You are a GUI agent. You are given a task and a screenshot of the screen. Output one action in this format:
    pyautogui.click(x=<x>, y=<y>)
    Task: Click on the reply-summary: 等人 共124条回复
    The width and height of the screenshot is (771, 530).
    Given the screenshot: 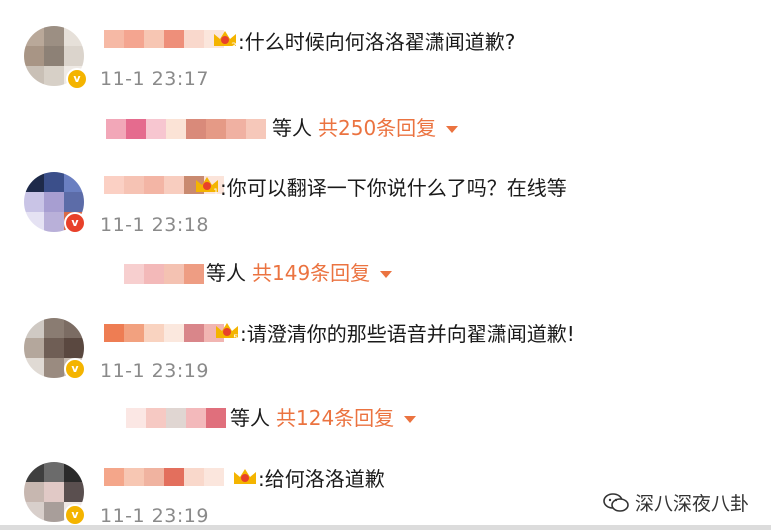 What is the action you would take?
    pyautogui.click(x=323, y=418)
    